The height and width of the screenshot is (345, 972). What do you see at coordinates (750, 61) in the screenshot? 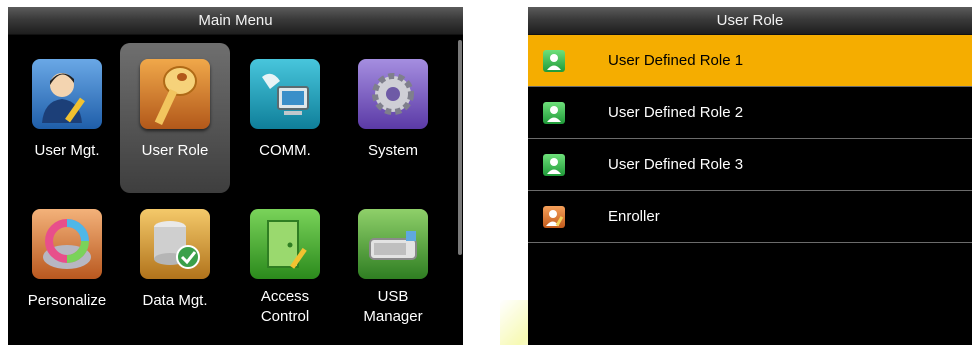
I see `role-item-user-defined-1: User Defined Role 1` at bounding box center [750, 61].